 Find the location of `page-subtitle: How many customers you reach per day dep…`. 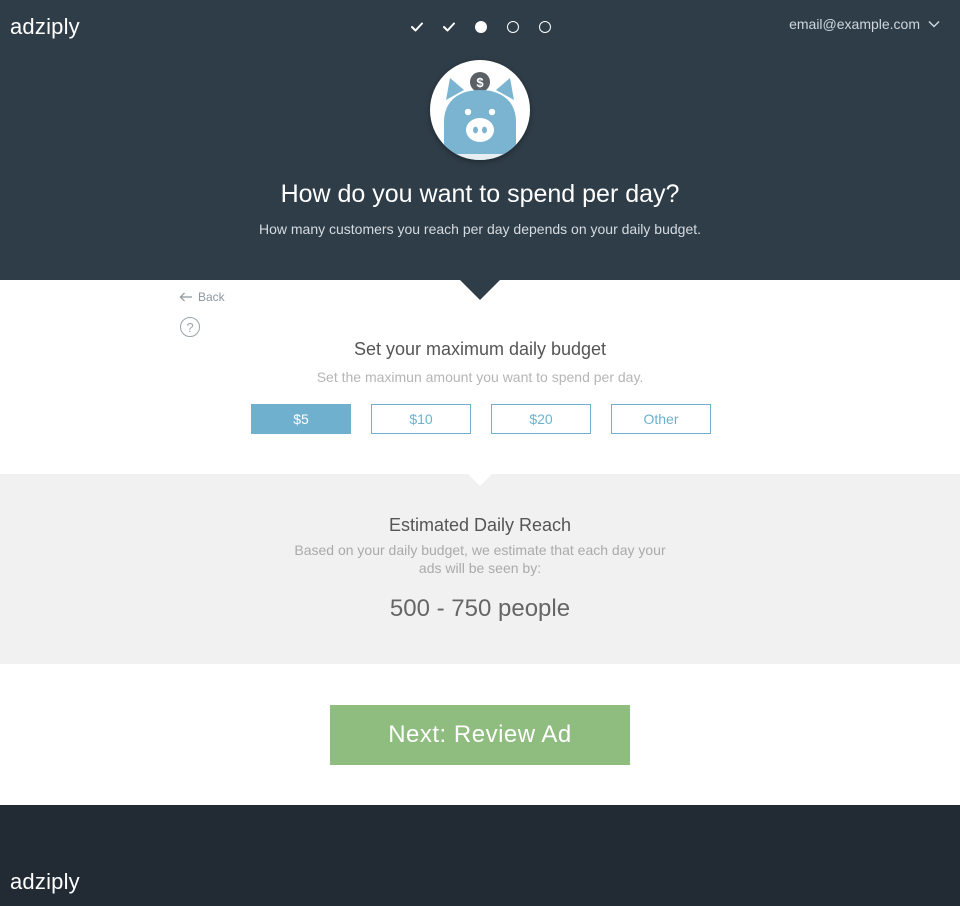

page-subtitle: How many customers you reach per day dep… is located at coordinates (480, 229).